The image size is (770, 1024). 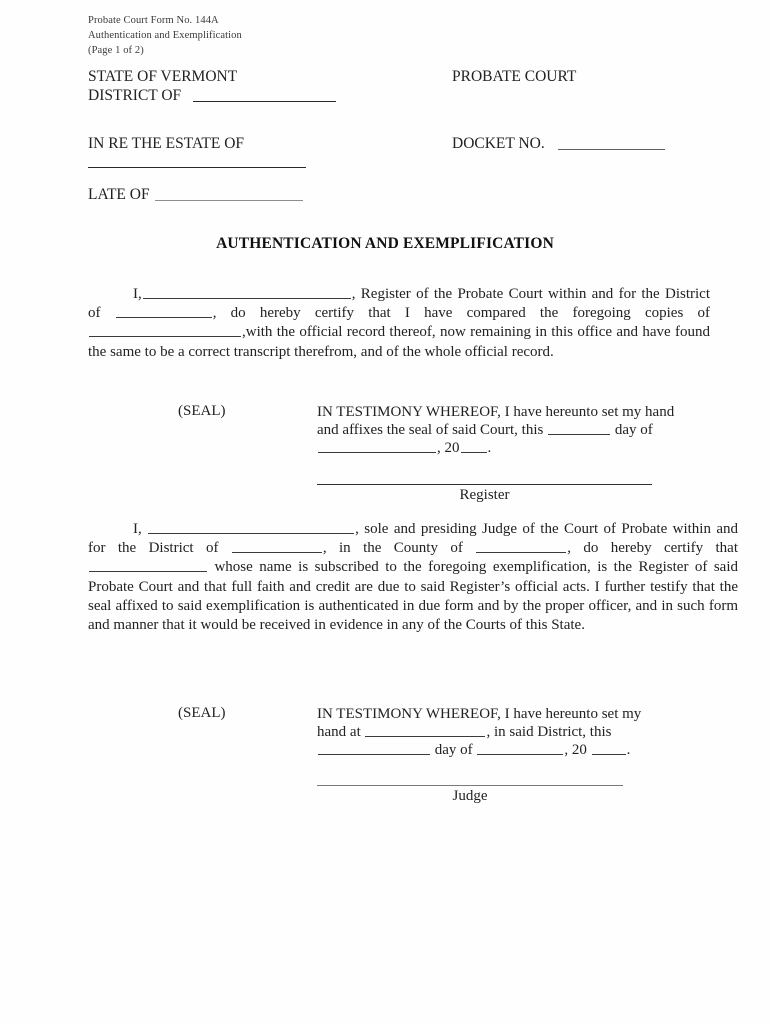 I want to click on judge-testimony-line3-b: , 20, so click(x=575, y=750).